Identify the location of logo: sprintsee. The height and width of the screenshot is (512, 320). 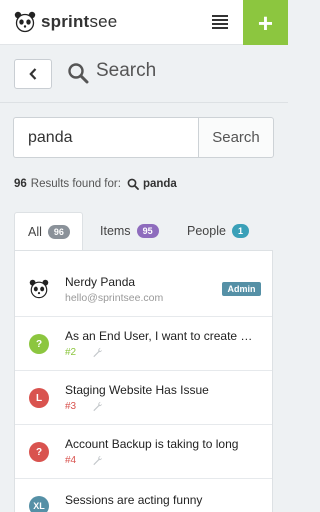
(65, 22).